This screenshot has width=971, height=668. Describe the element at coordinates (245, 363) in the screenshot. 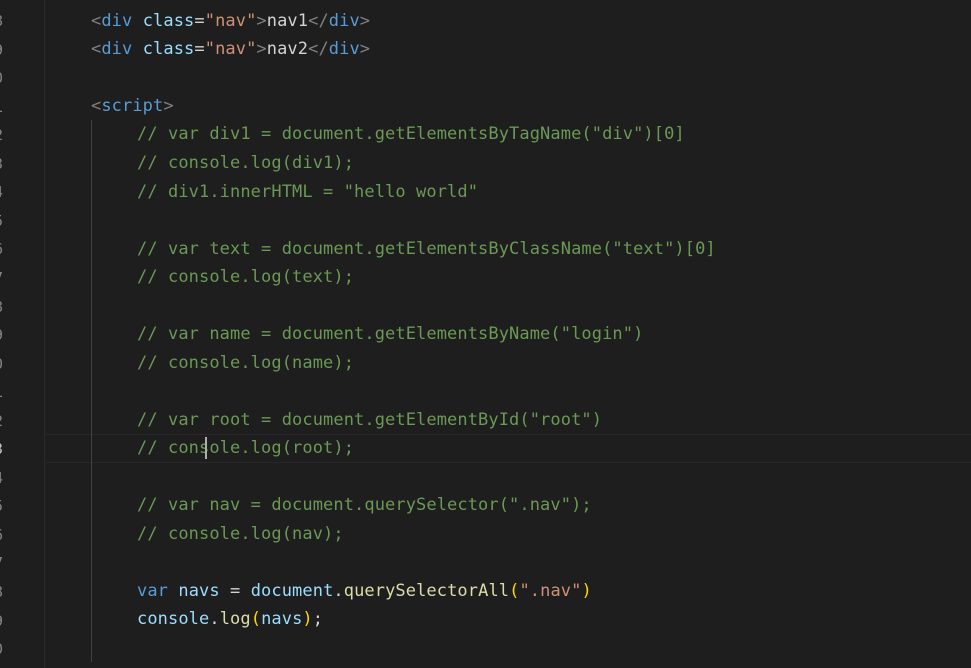

I see `code-line-comment-7: // console.log(name);` at that location.